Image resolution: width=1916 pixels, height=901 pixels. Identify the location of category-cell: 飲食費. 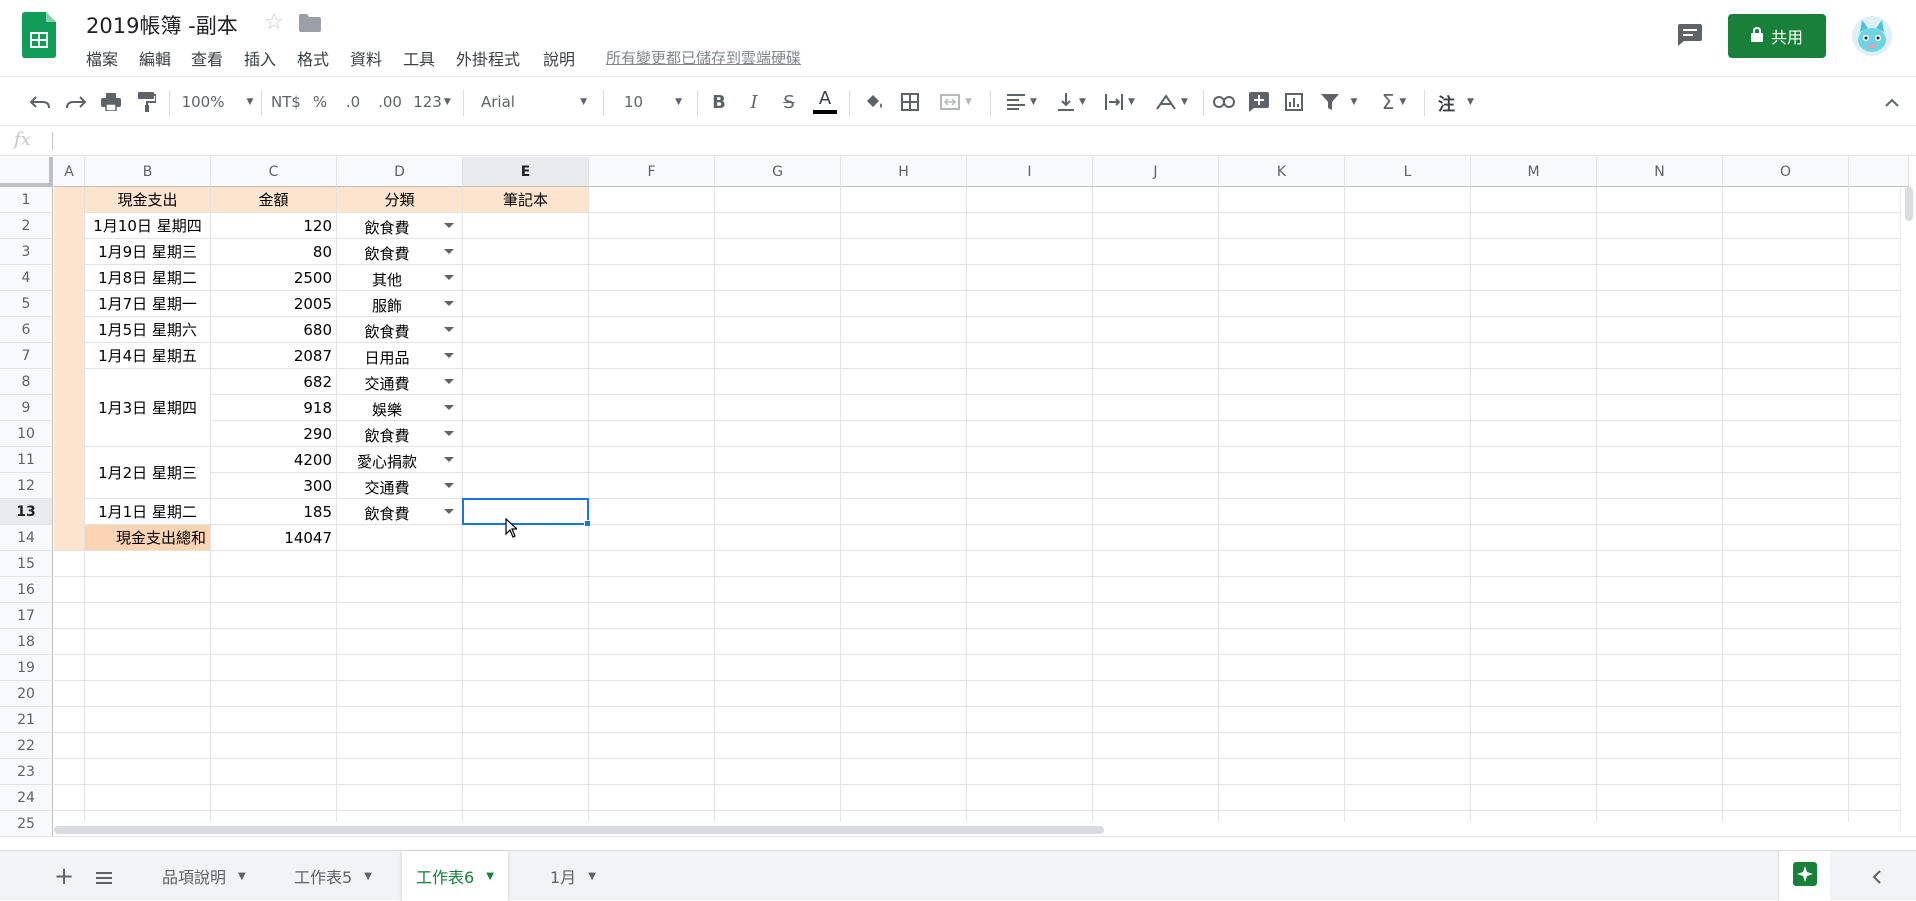
(400, 434).